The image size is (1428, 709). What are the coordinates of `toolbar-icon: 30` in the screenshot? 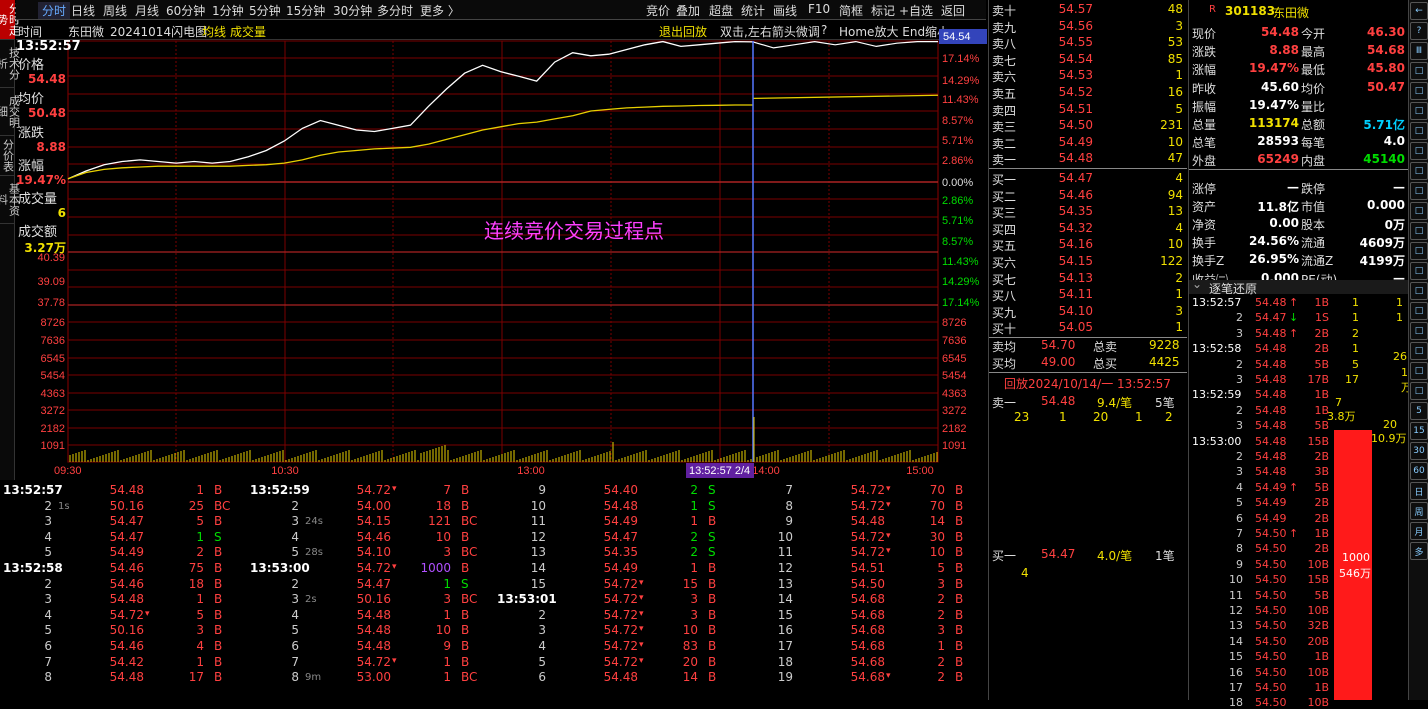 It's located at (1419, 451).